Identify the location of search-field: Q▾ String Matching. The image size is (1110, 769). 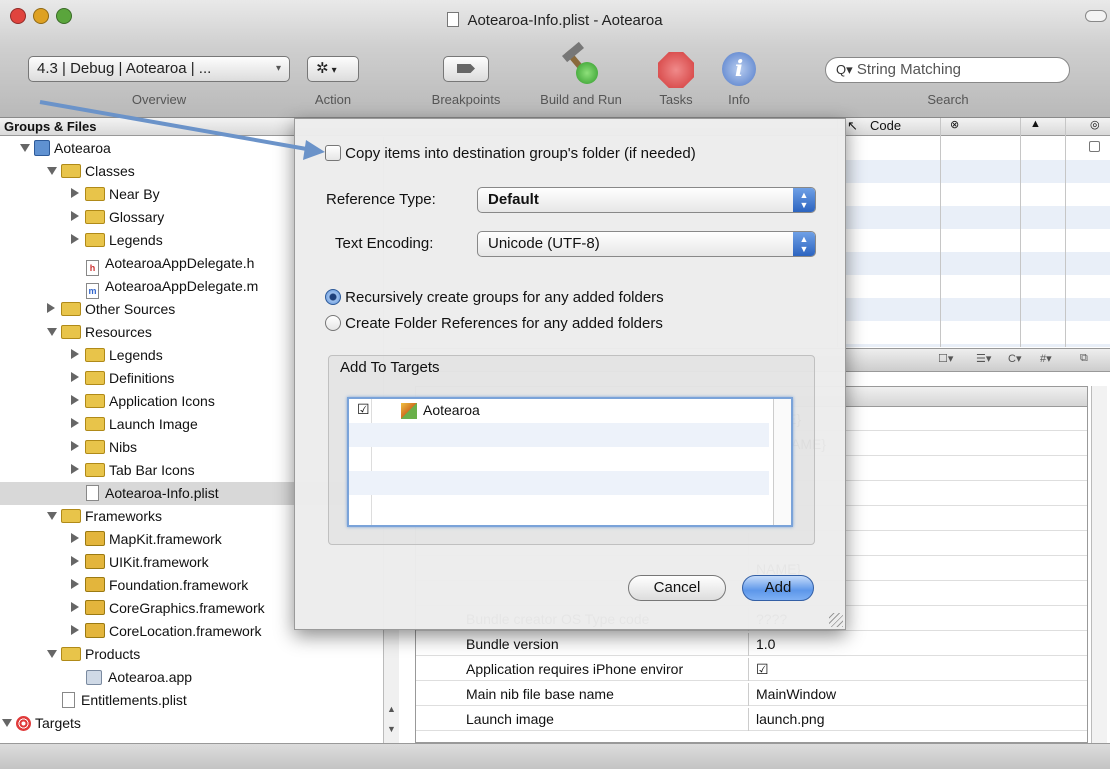
(947, 70).